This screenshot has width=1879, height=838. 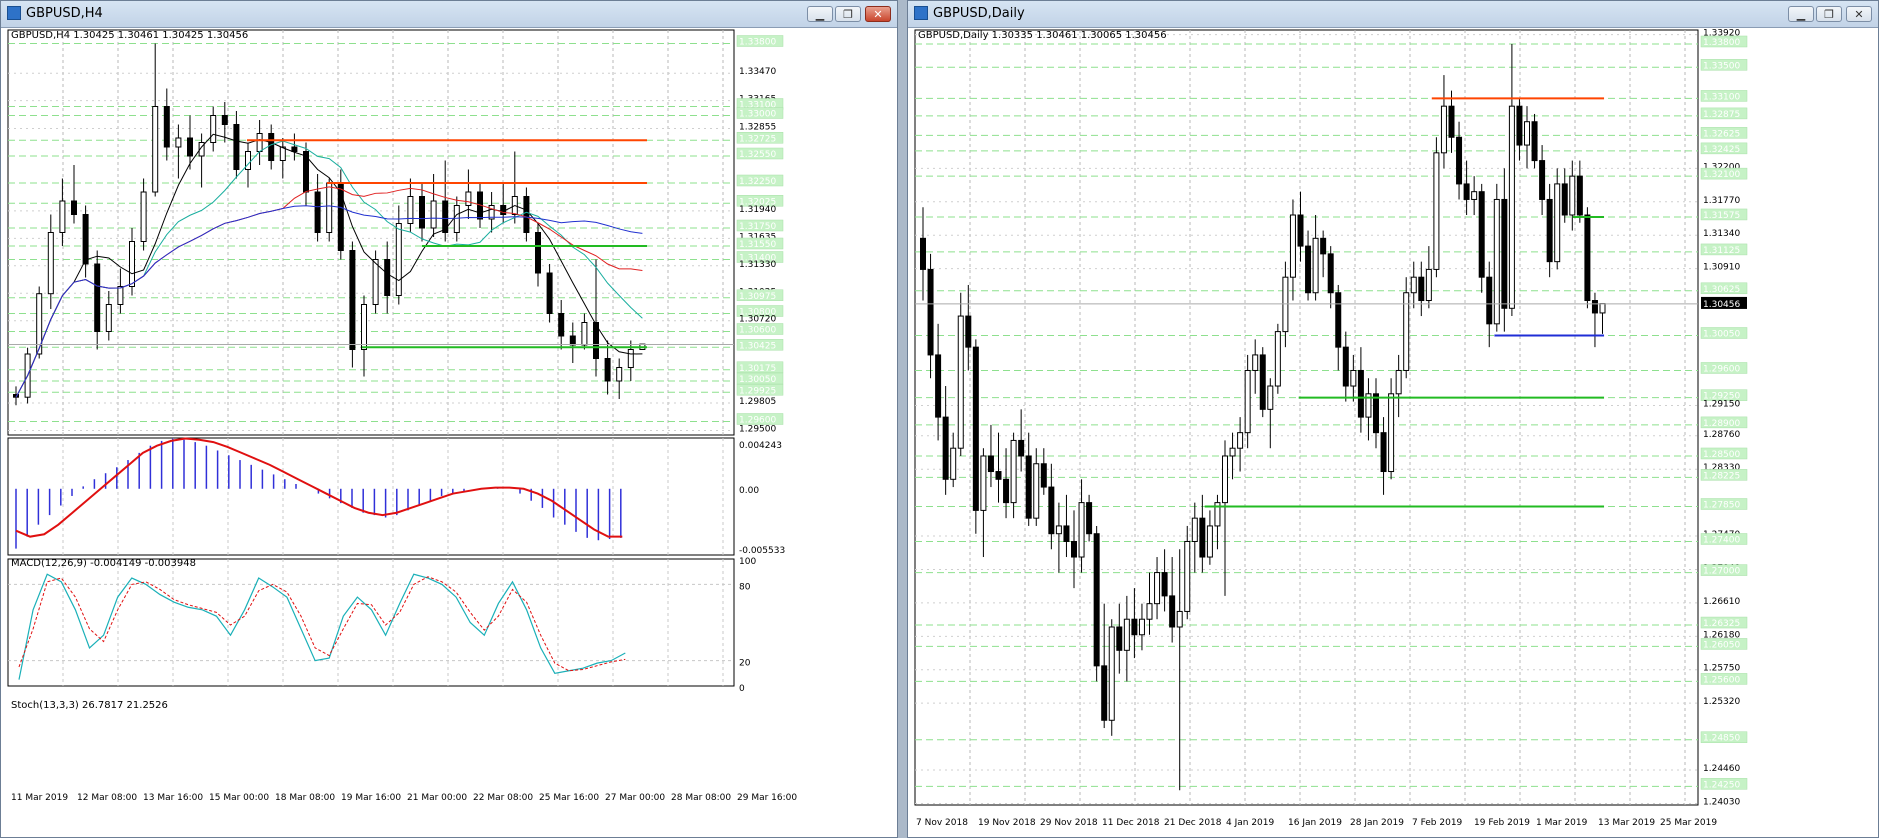 What do you see at coordinates (760, 446) in the screenshot?
I see `macd-scale-label: 0.004243` at bounding box center [760, 446].